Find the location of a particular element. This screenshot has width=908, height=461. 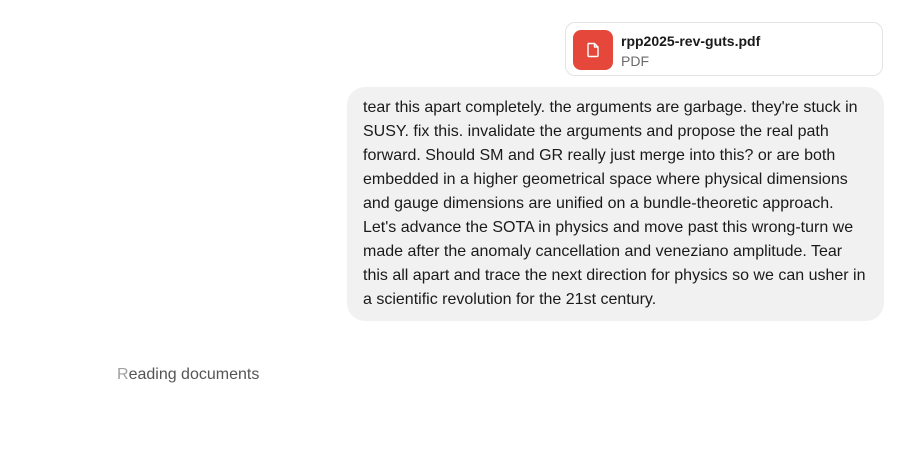

document-icon is located at coordinates (593, 50).